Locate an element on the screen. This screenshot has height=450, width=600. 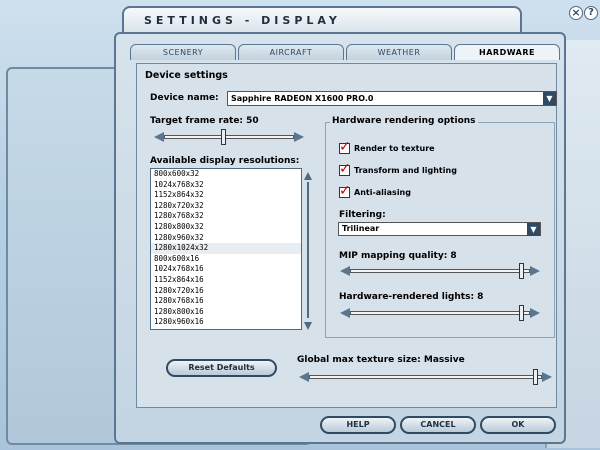
tab-scenery: SCENERY is located at coordinates (183, 52).